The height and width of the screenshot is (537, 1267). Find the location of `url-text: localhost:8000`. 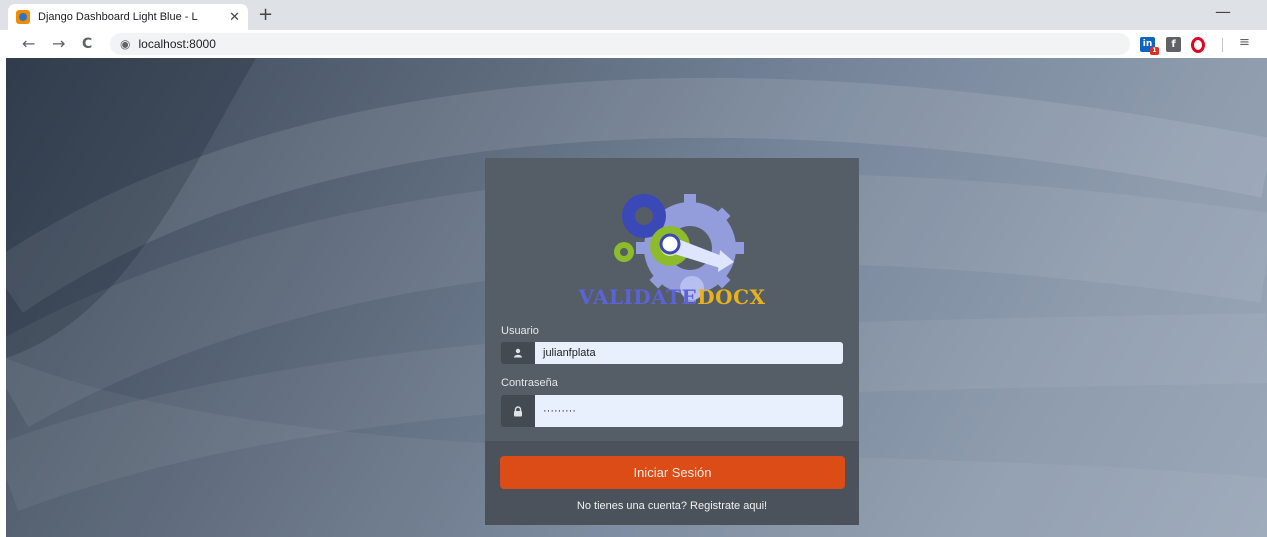

url-text: localhost:8000 is located at coordinates (177, 44).